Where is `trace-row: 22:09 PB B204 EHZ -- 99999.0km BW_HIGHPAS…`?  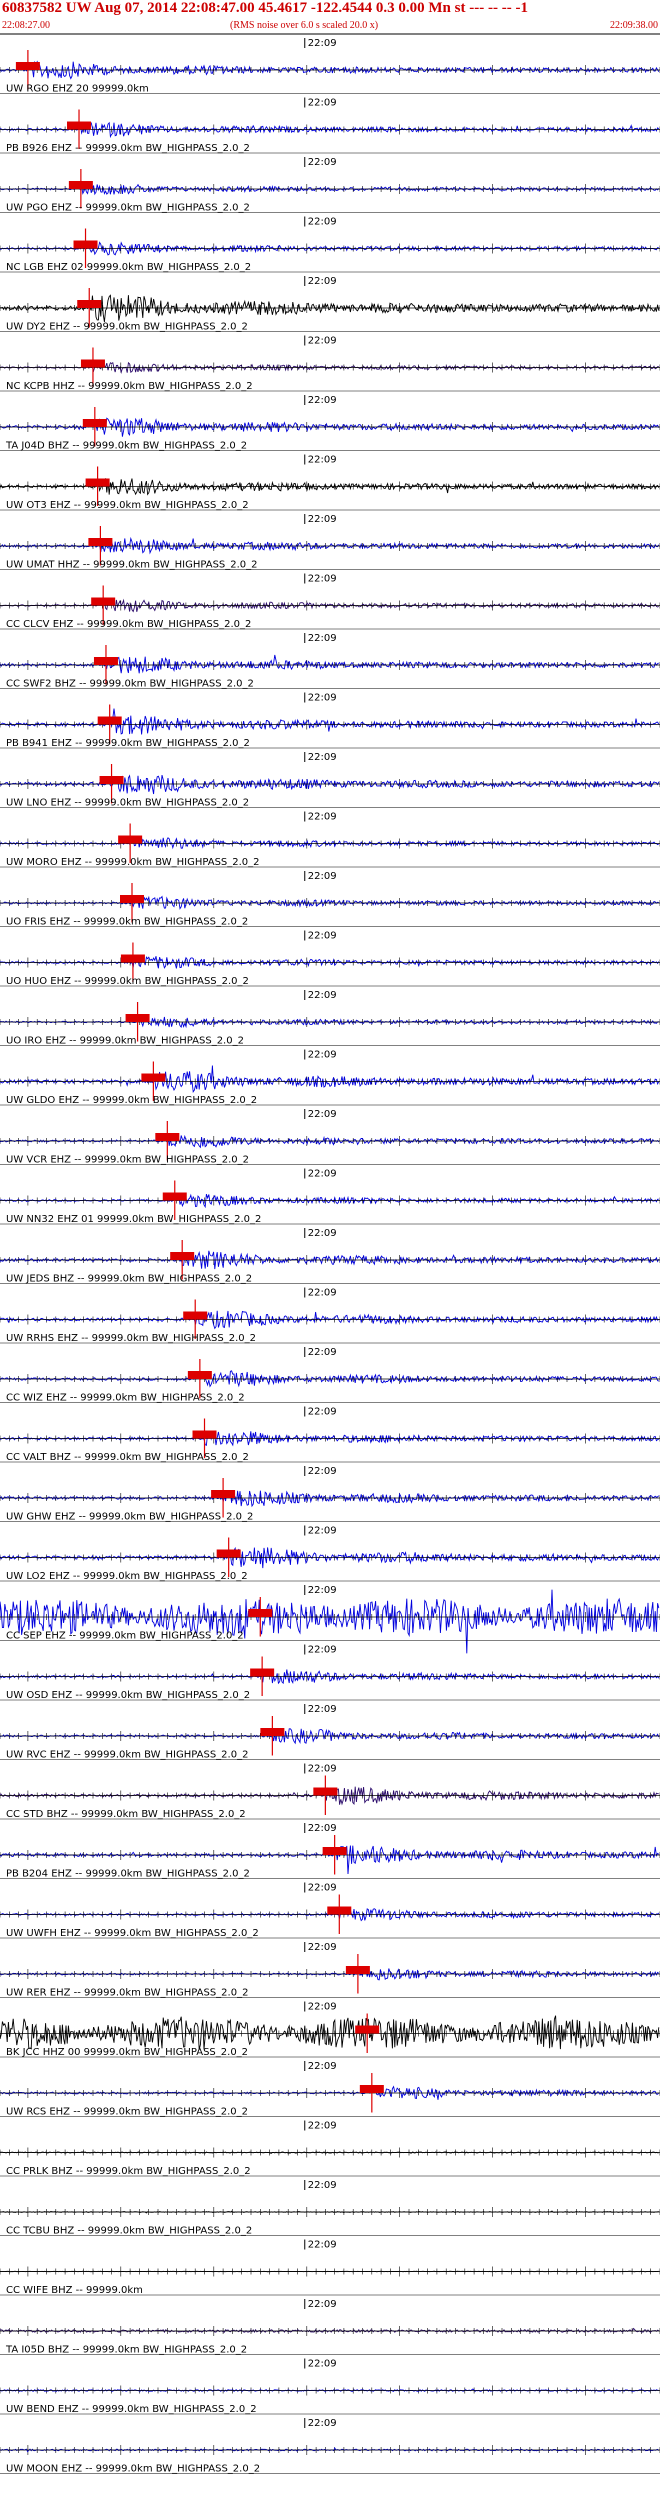 trace-row: 22:09 PB B204 EHZ -- 99999.0km BW_HIGHPAS… is located at coordinates (330, 1851).